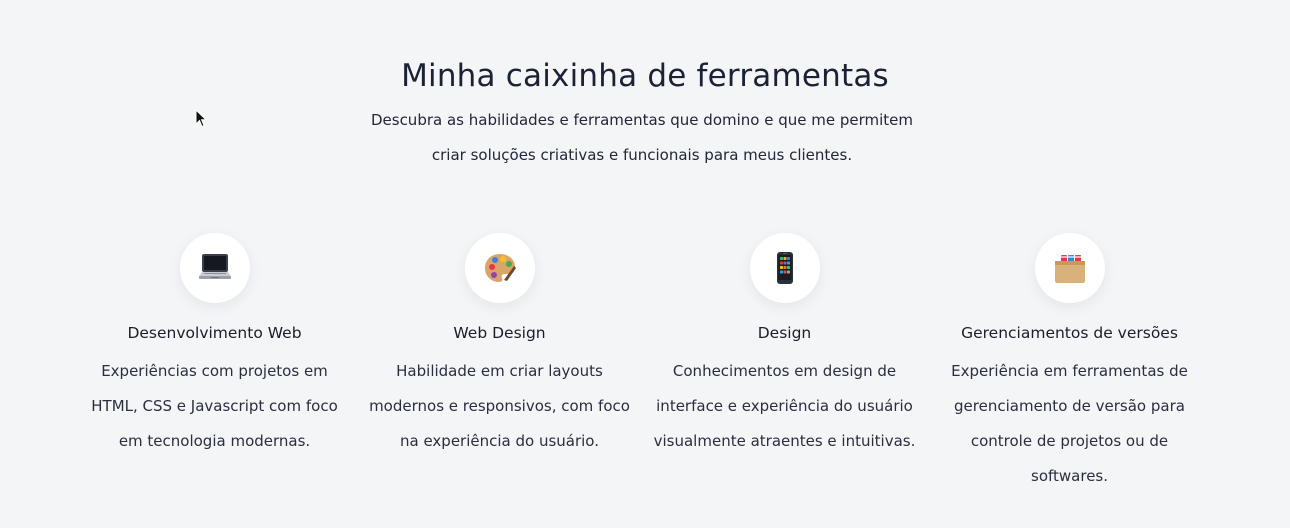 This screenshot has width=1290, height=528. Describe the element at coordinates (645, 76) in the screenshot. I see `section-title: Minha caixinha de ferramentas` at that location.